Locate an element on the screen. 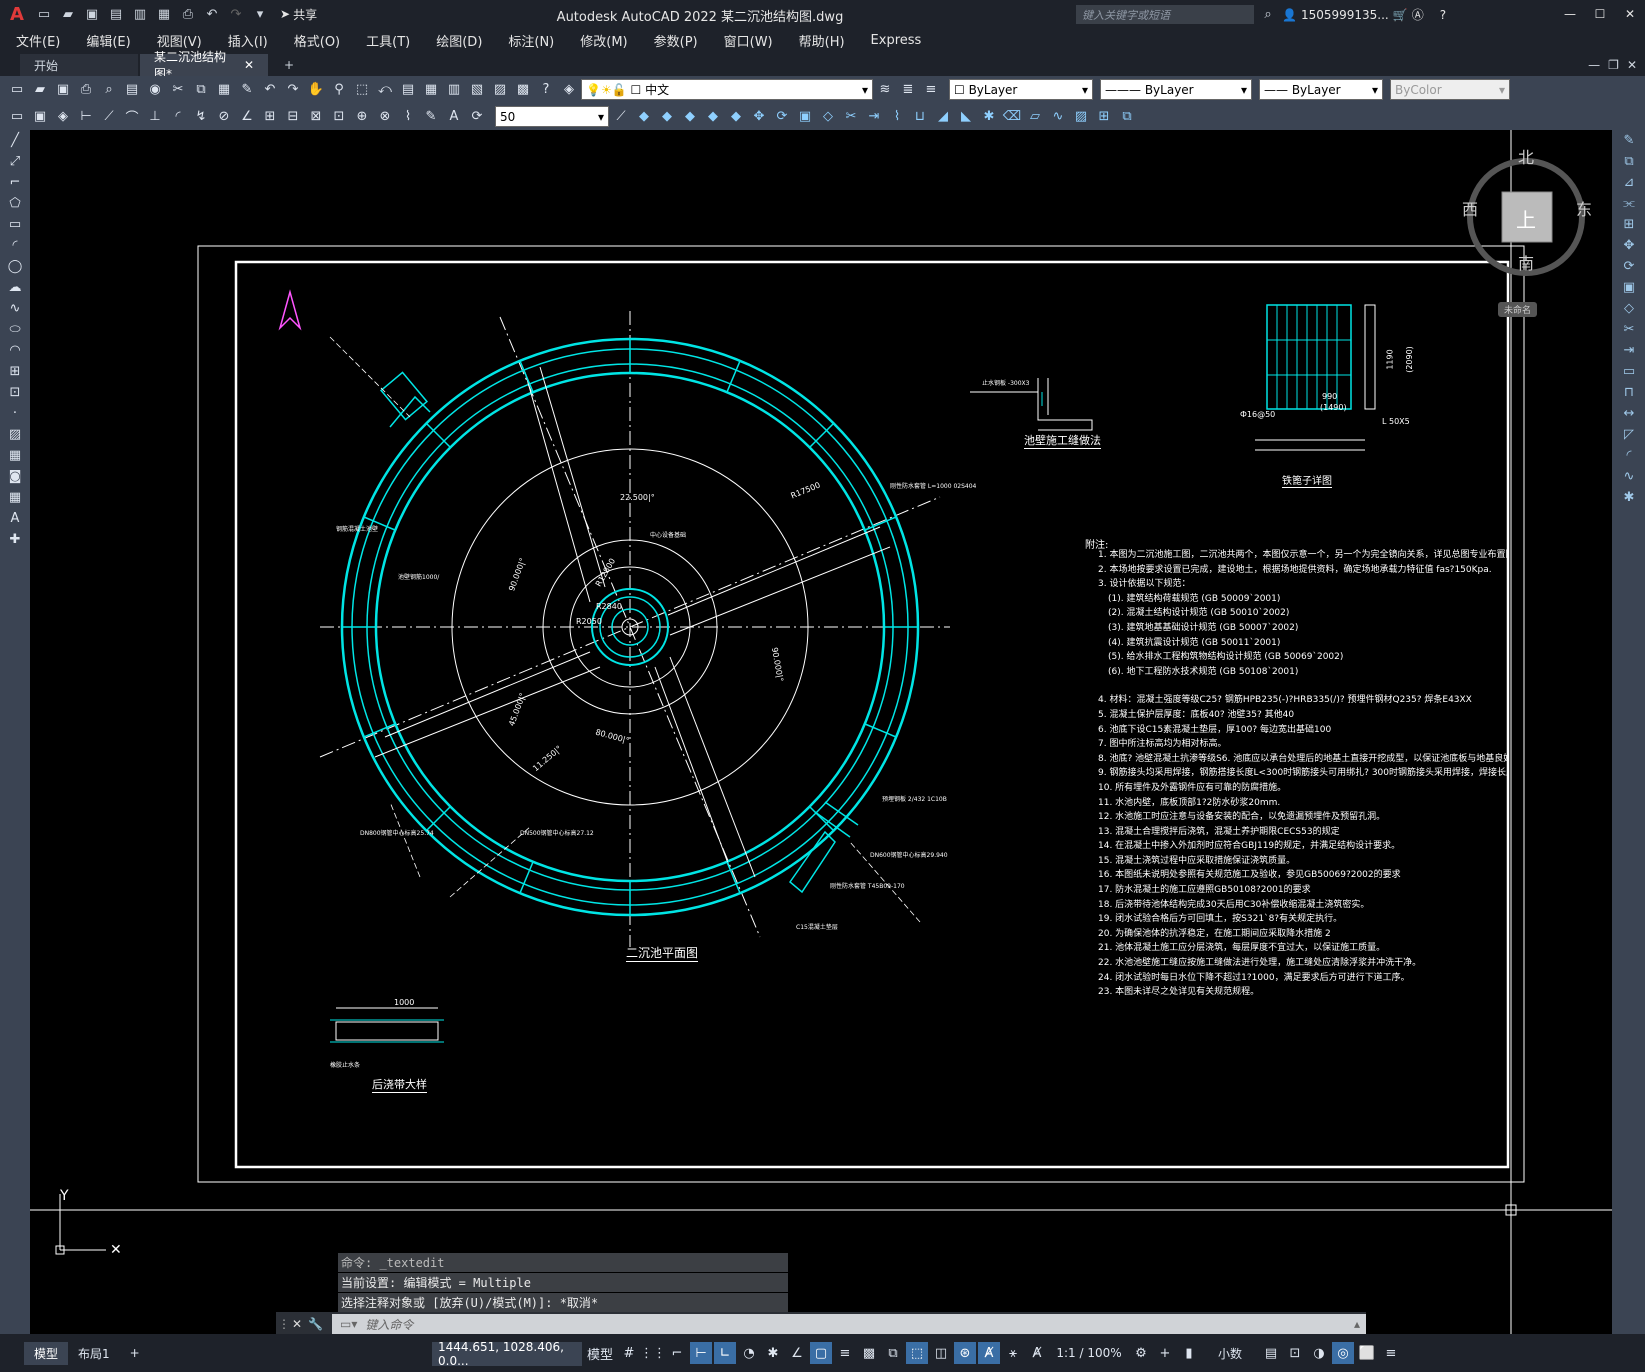  viewcube-south: 南 is located at coordinates (1526, 262).